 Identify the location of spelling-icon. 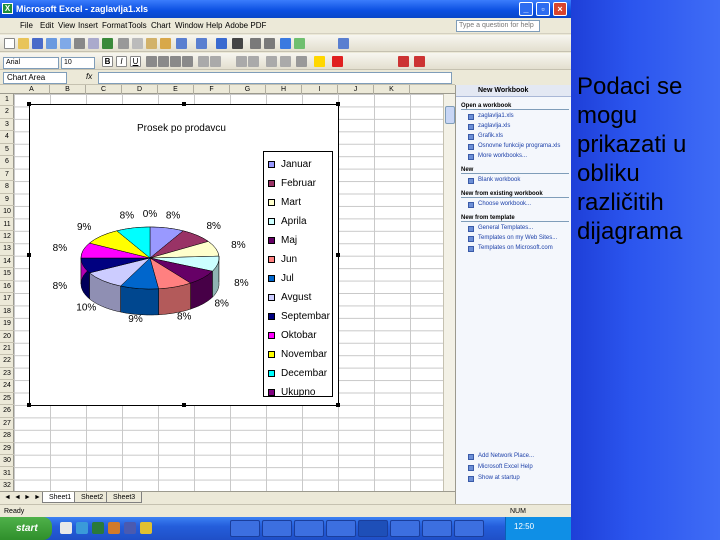
(107, 43).